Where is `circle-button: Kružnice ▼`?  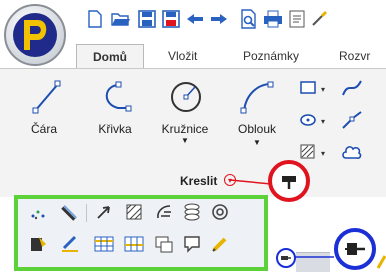
circle-button: Kružnice ▼ is located at coordinates (185, 117).